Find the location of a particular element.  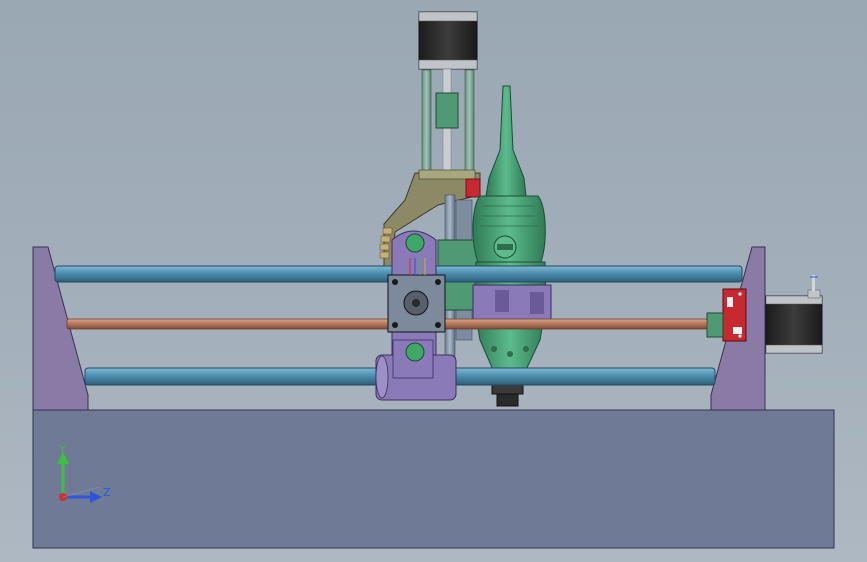

axis-z-label: Z is located at coordinates (107, 492).